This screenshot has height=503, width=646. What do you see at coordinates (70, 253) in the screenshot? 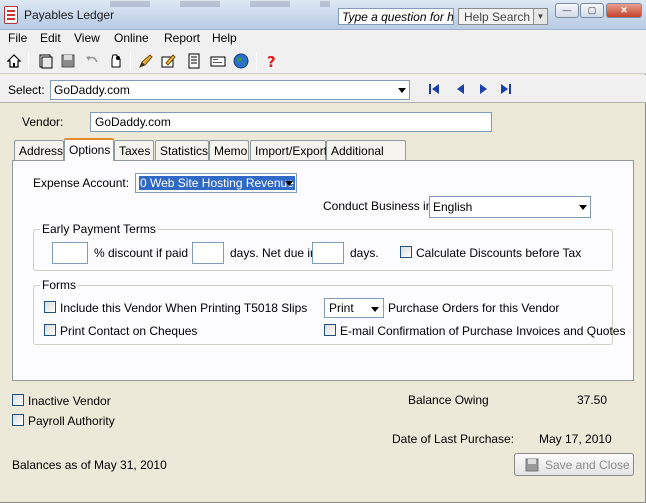
I see `discount-percent-input` at bounding box center [70, 253].